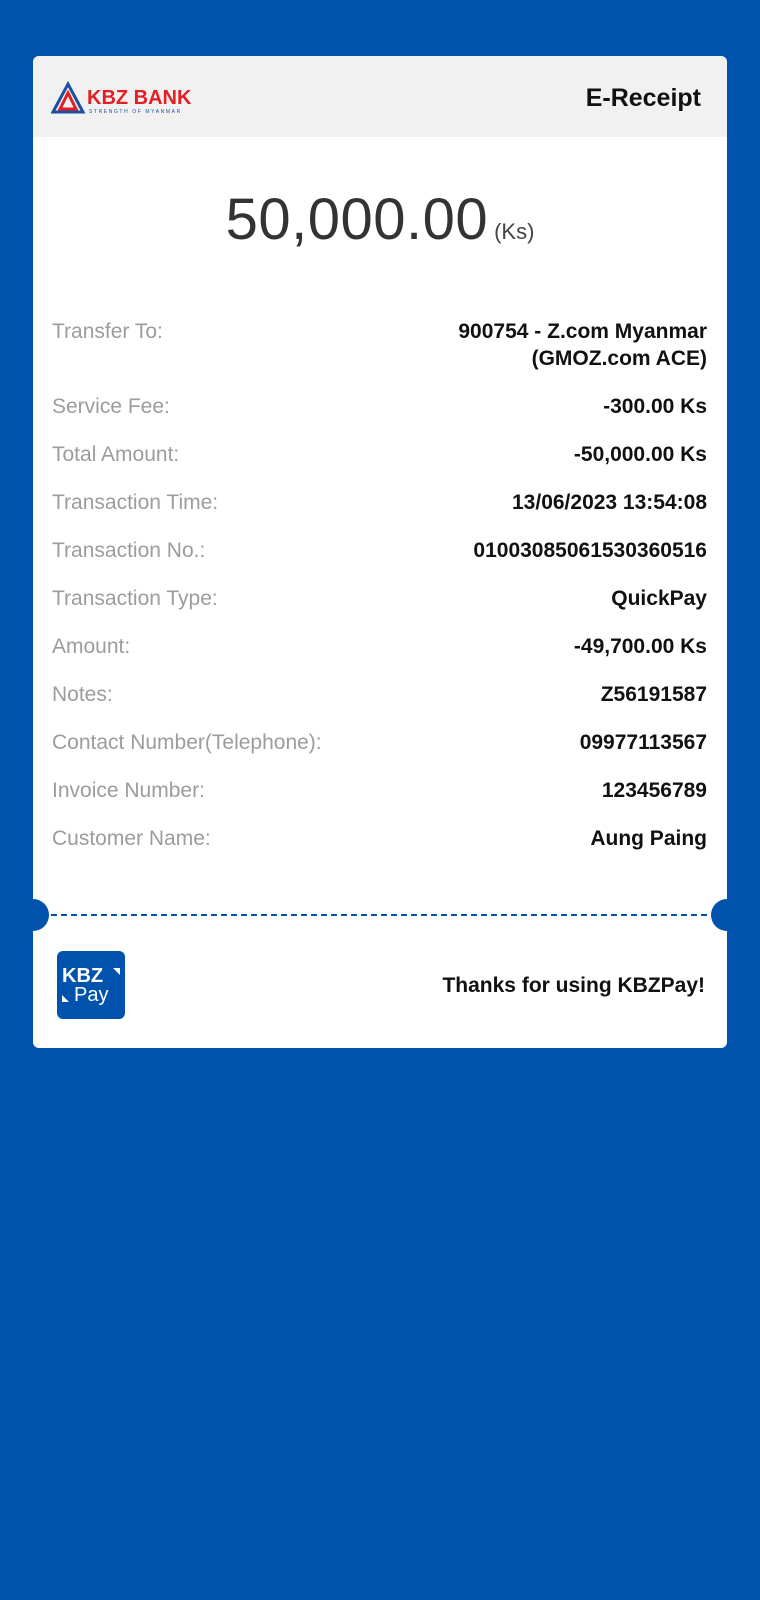 Image resolution: width=760 pixels, height=1600 pixels. What do you see at coordinates (41, 915) in the screenshot?
I see `ticket-notch-left` at bounding box center [41, 915].